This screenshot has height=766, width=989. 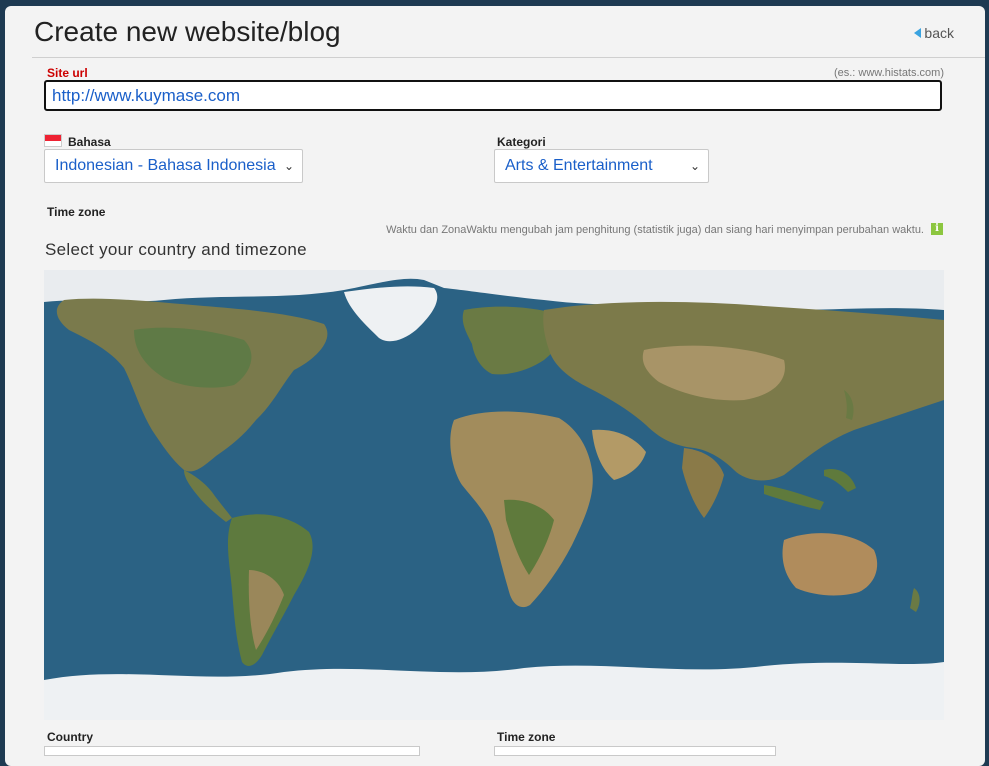 What do you see at coordinates (888, 73) in the screenshot?
I see `site-url-hint: (es.: www.histats.com)` at bounding box center [888, 73].